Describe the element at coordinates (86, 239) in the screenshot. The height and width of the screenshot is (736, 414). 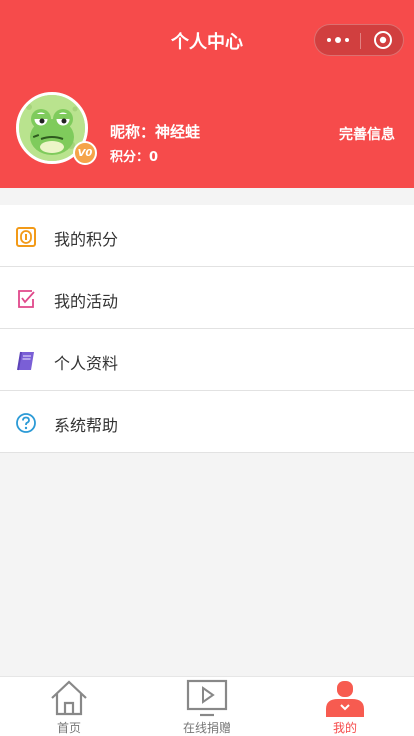
I see `menu-item-label: 我的积分` at that location.